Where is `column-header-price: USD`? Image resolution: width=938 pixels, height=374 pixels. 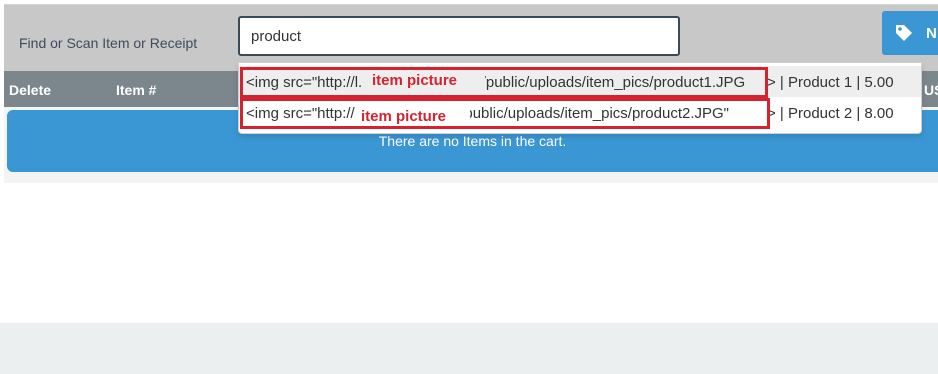 column-header-price: USD is located at coordinates (931, 90).